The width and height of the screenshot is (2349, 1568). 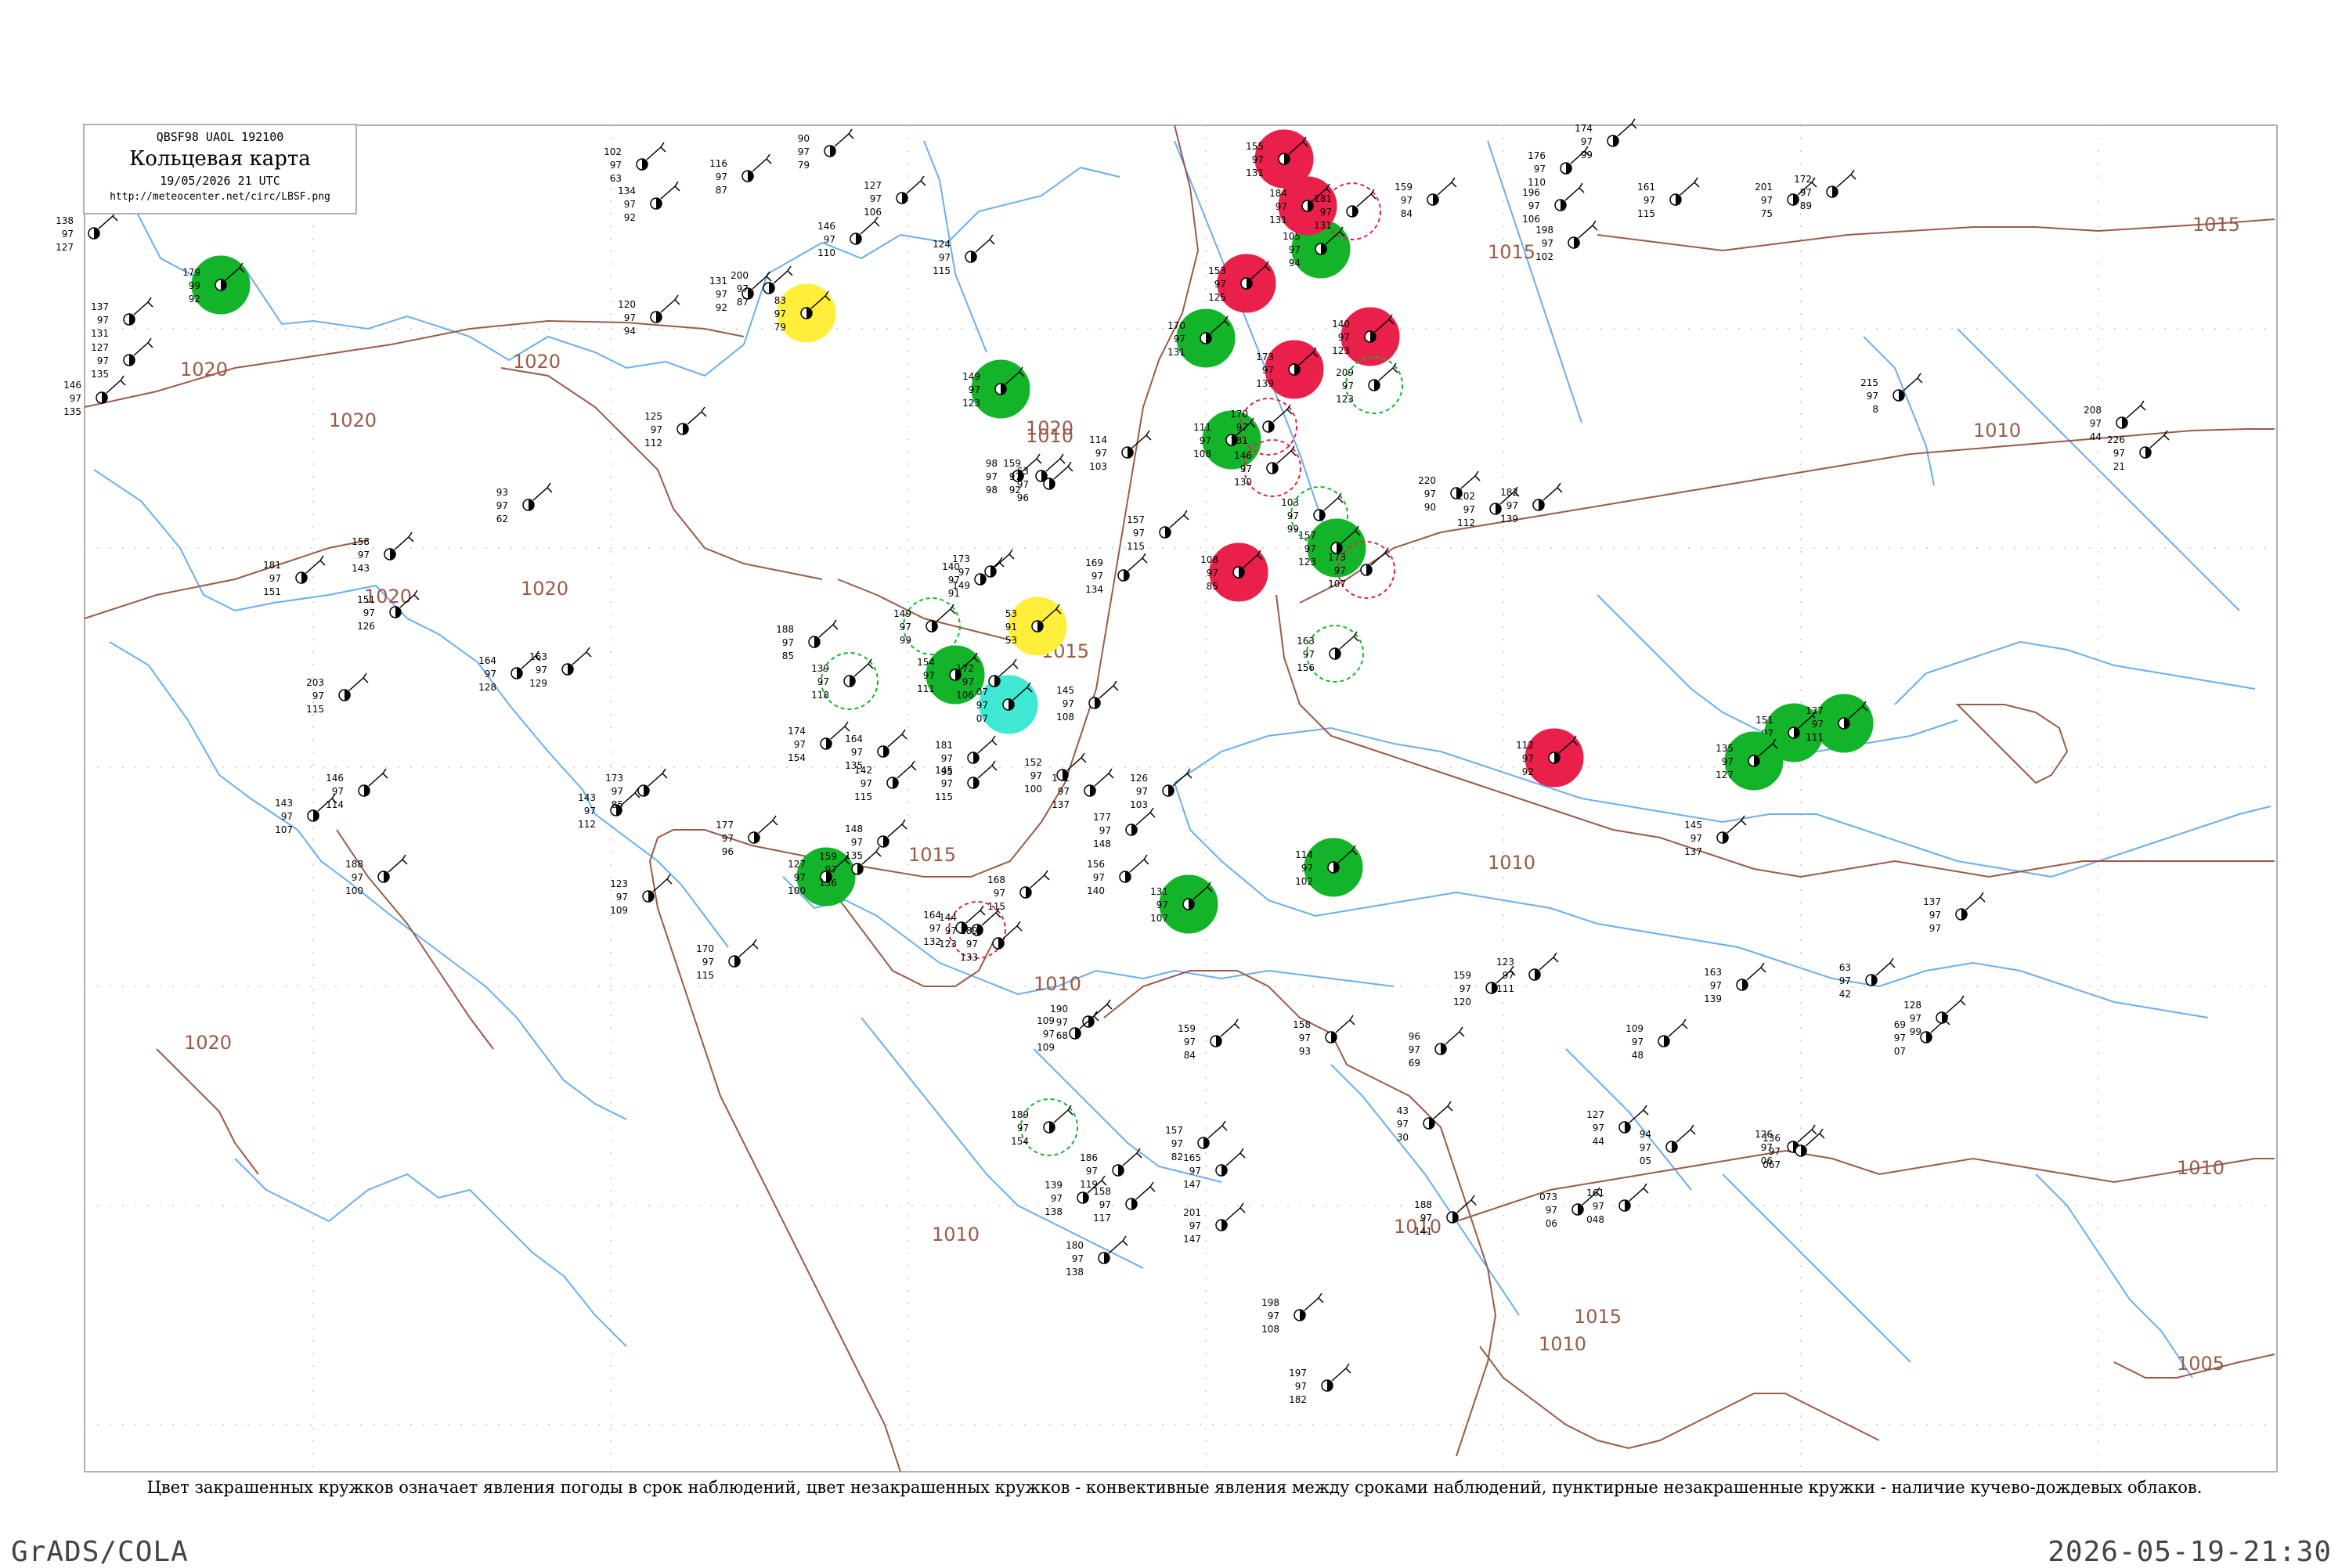 What do you see at coordinates (1415, 1036) in the screenshot?
I see `station-value: 96` at bounding box center [1415, 1036].